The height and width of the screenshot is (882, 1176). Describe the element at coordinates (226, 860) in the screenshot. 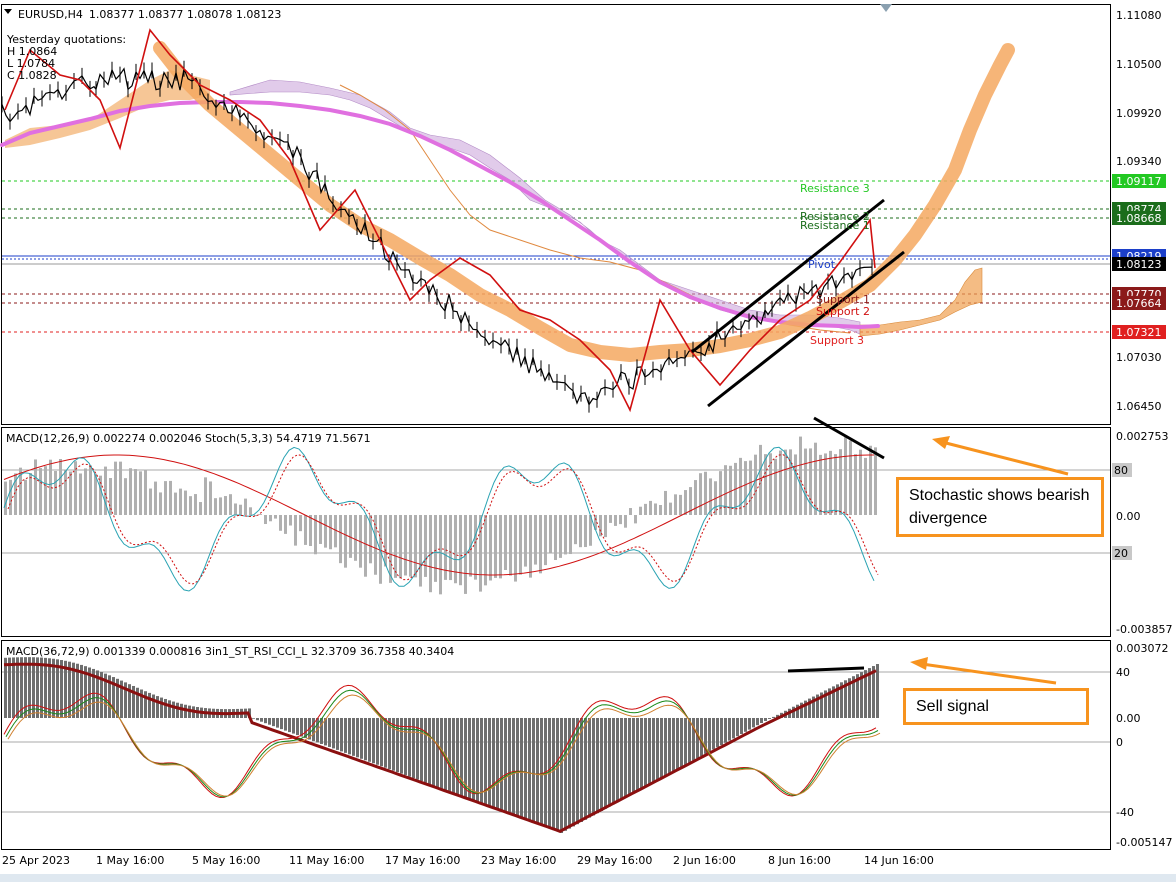

I see `time-axis-label: 5 May 16:00` at that location.